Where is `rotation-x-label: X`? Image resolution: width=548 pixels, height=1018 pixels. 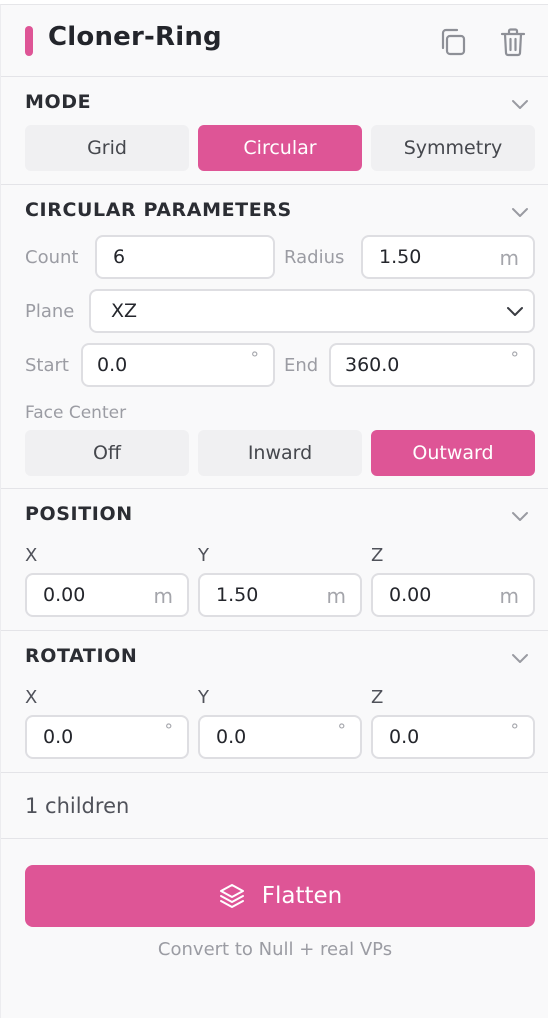 rotation-x-label: X is located at coordinates (31, 697).